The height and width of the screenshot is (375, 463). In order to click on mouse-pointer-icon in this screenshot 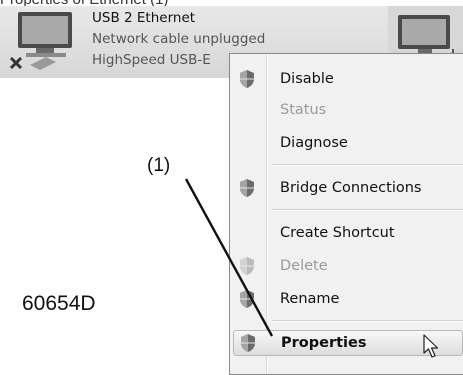, I will do `click(431, 346)`.